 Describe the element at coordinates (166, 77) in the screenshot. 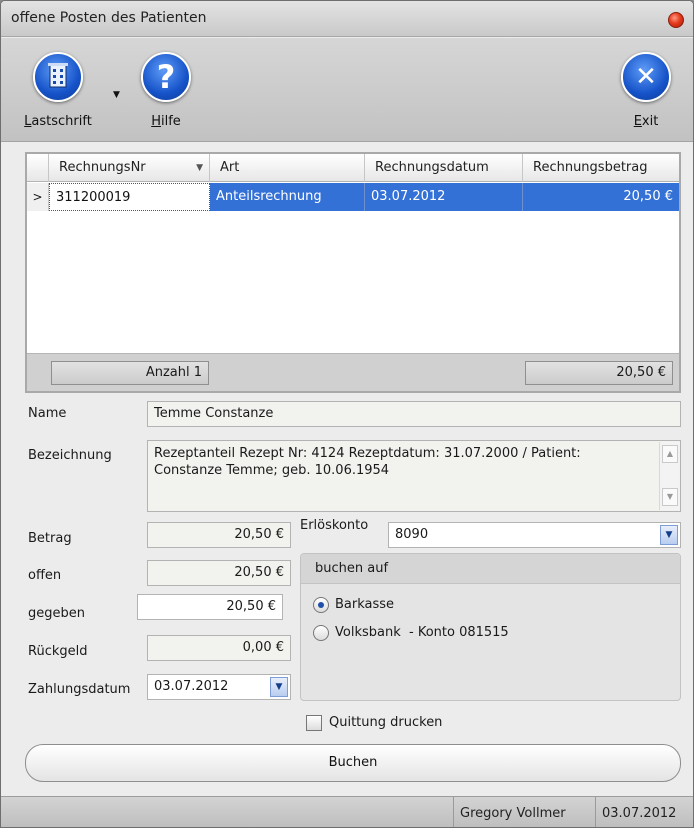

I see `question-icon: ?` at that location.